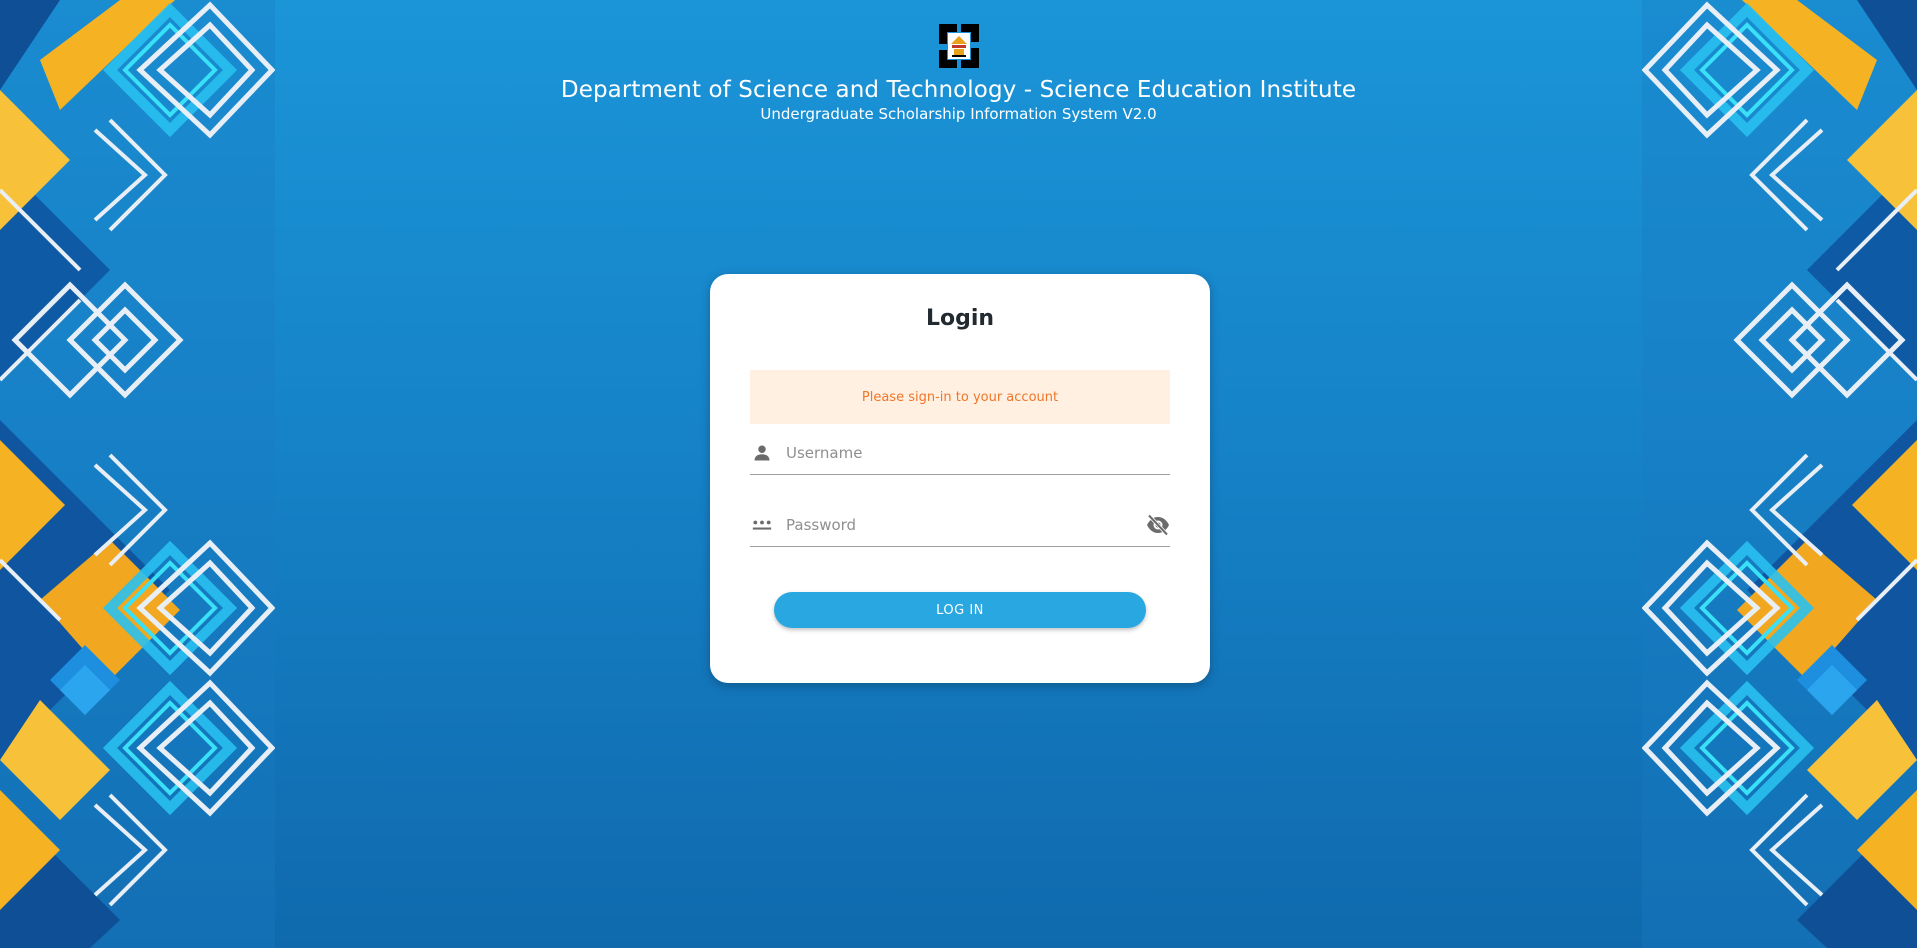  Describe the element at coordinates (1158, 525) in the screenshot. I see `eye-off-icon` at that location.